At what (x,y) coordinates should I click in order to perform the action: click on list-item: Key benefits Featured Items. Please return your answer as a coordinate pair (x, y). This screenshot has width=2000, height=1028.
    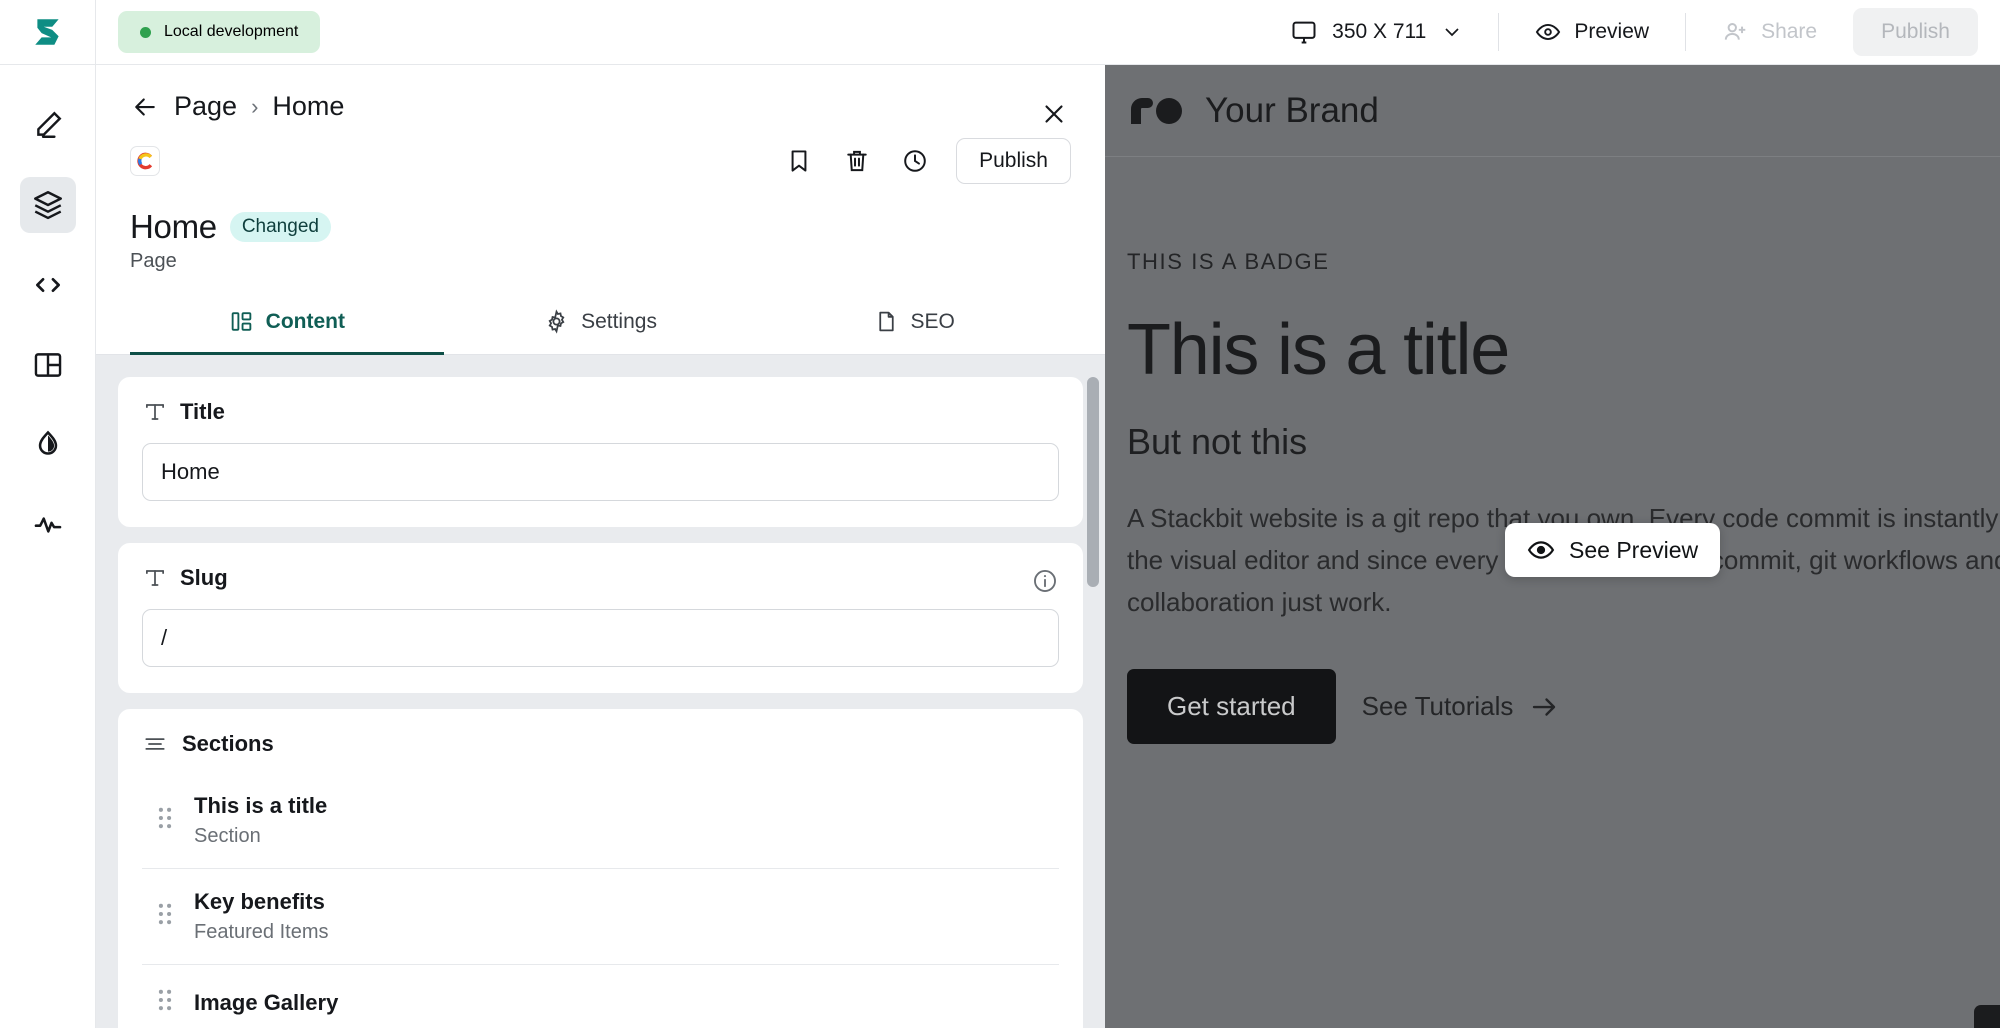
    Looking at the image, I should click on (600, 916).